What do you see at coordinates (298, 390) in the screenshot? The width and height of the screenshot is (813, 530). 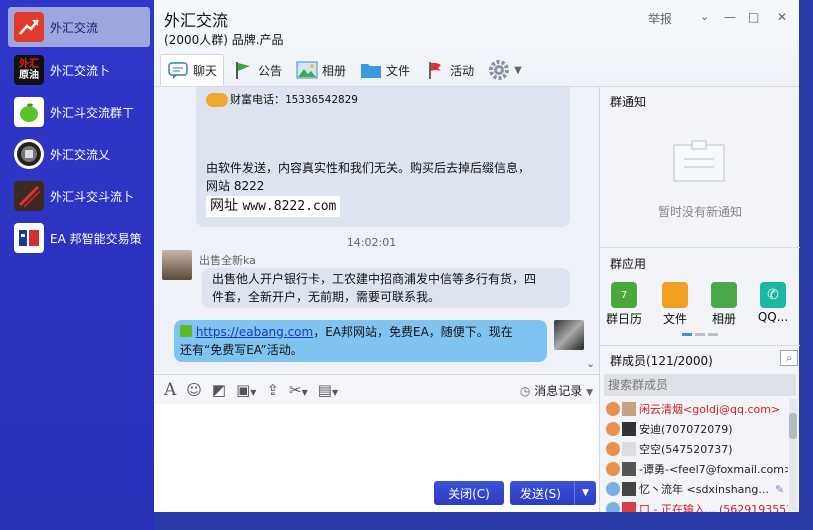 I see `screenshot-scissors-icon: ✂▼` at bounding box center [298, 390].